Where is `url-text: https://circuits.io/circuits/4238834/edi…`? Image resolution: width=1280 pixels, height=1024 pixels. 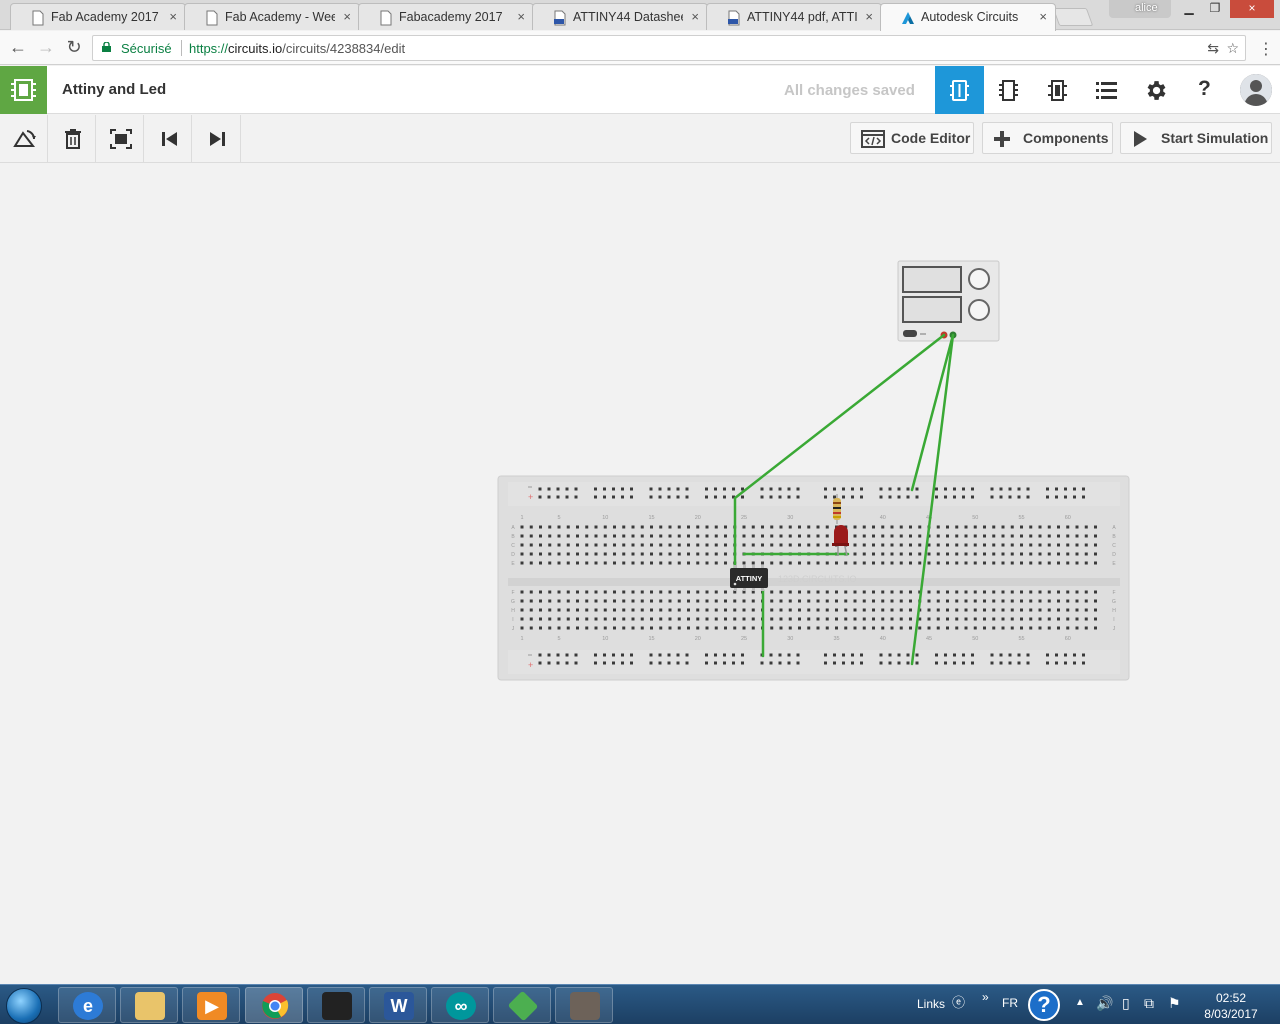
url-text: https://circuits.io/circuits/4238834/edi… is located at coordinates (297, 48).